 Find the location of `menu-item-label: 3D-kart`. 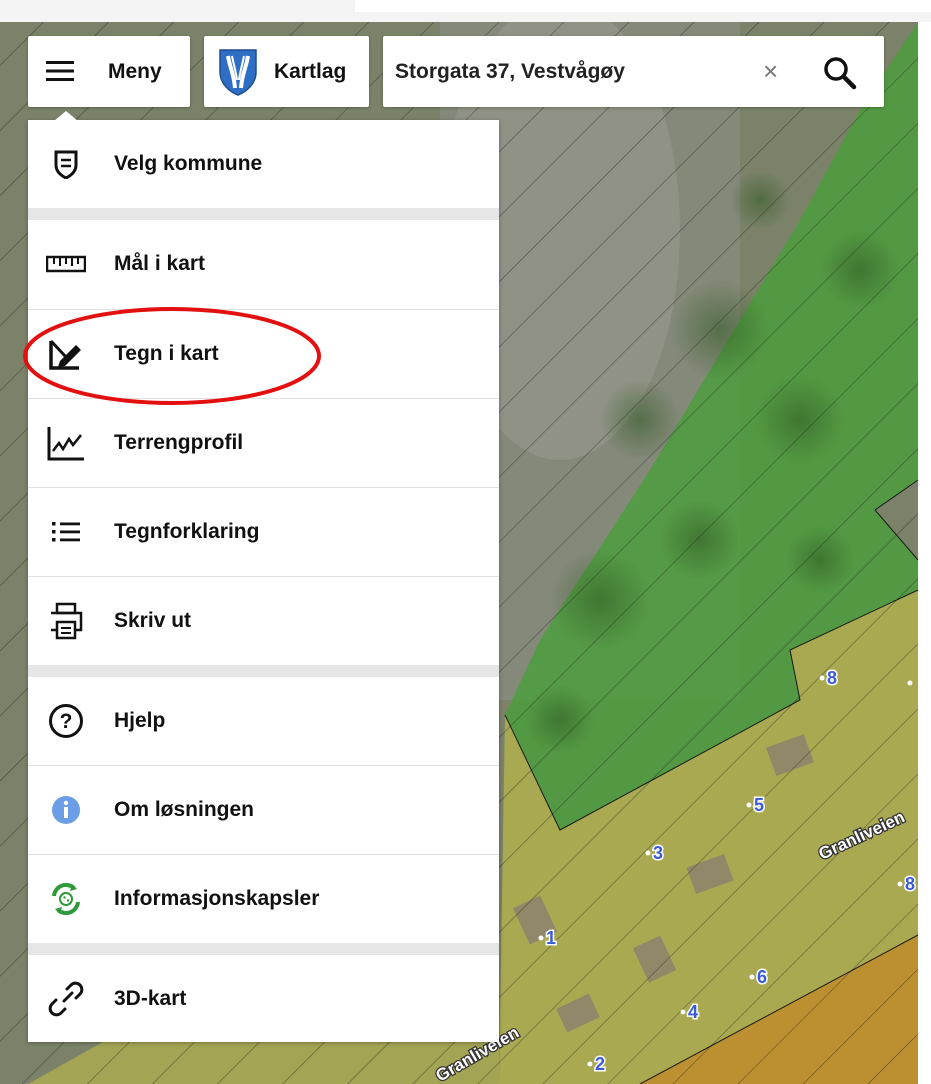

menu-item-label: 3D-kart is located at coordinates (150, 998).